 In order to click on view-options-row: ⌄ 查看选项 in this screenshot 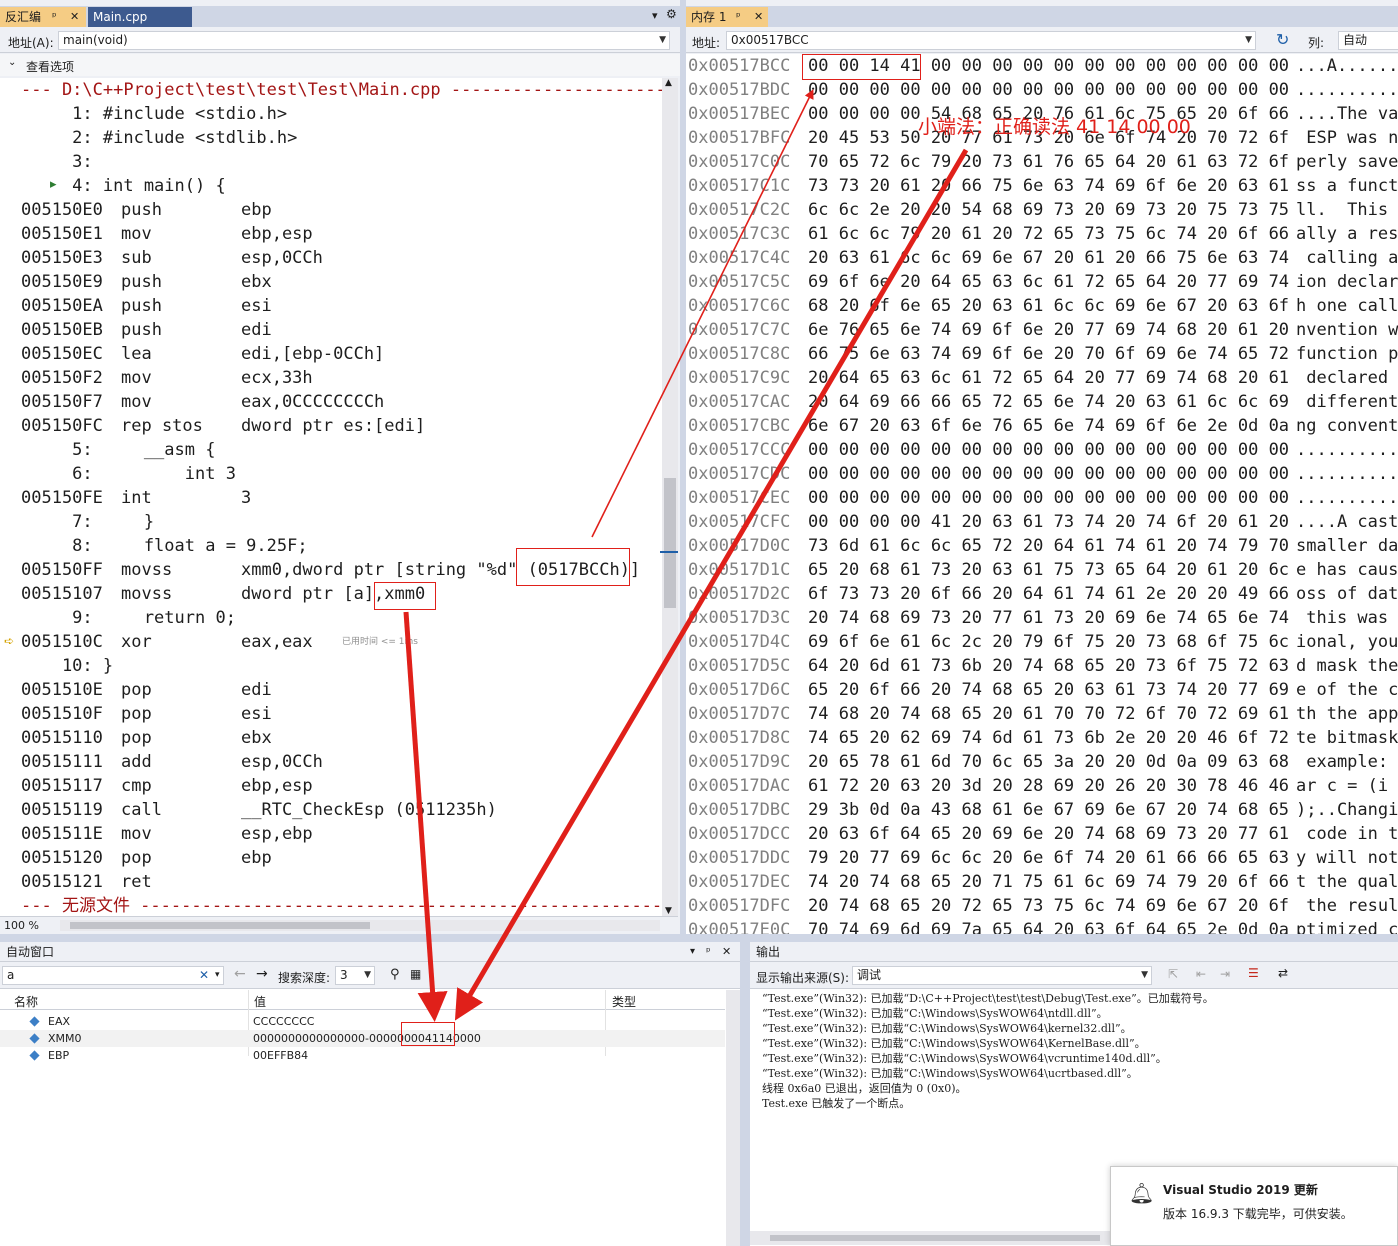, I will do `click(341, 65)`.